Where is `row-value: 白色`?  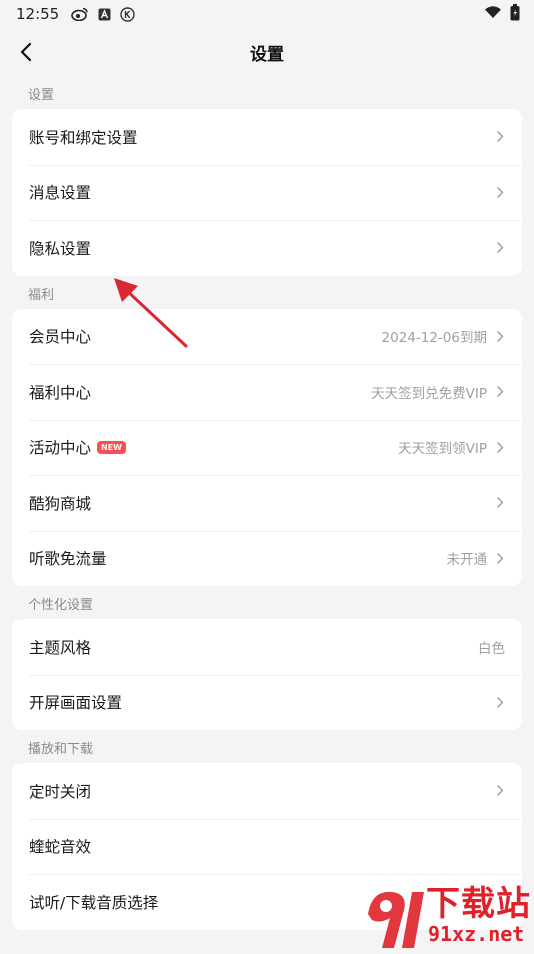 row-value: 白色 is located at coordinates (491, 648).